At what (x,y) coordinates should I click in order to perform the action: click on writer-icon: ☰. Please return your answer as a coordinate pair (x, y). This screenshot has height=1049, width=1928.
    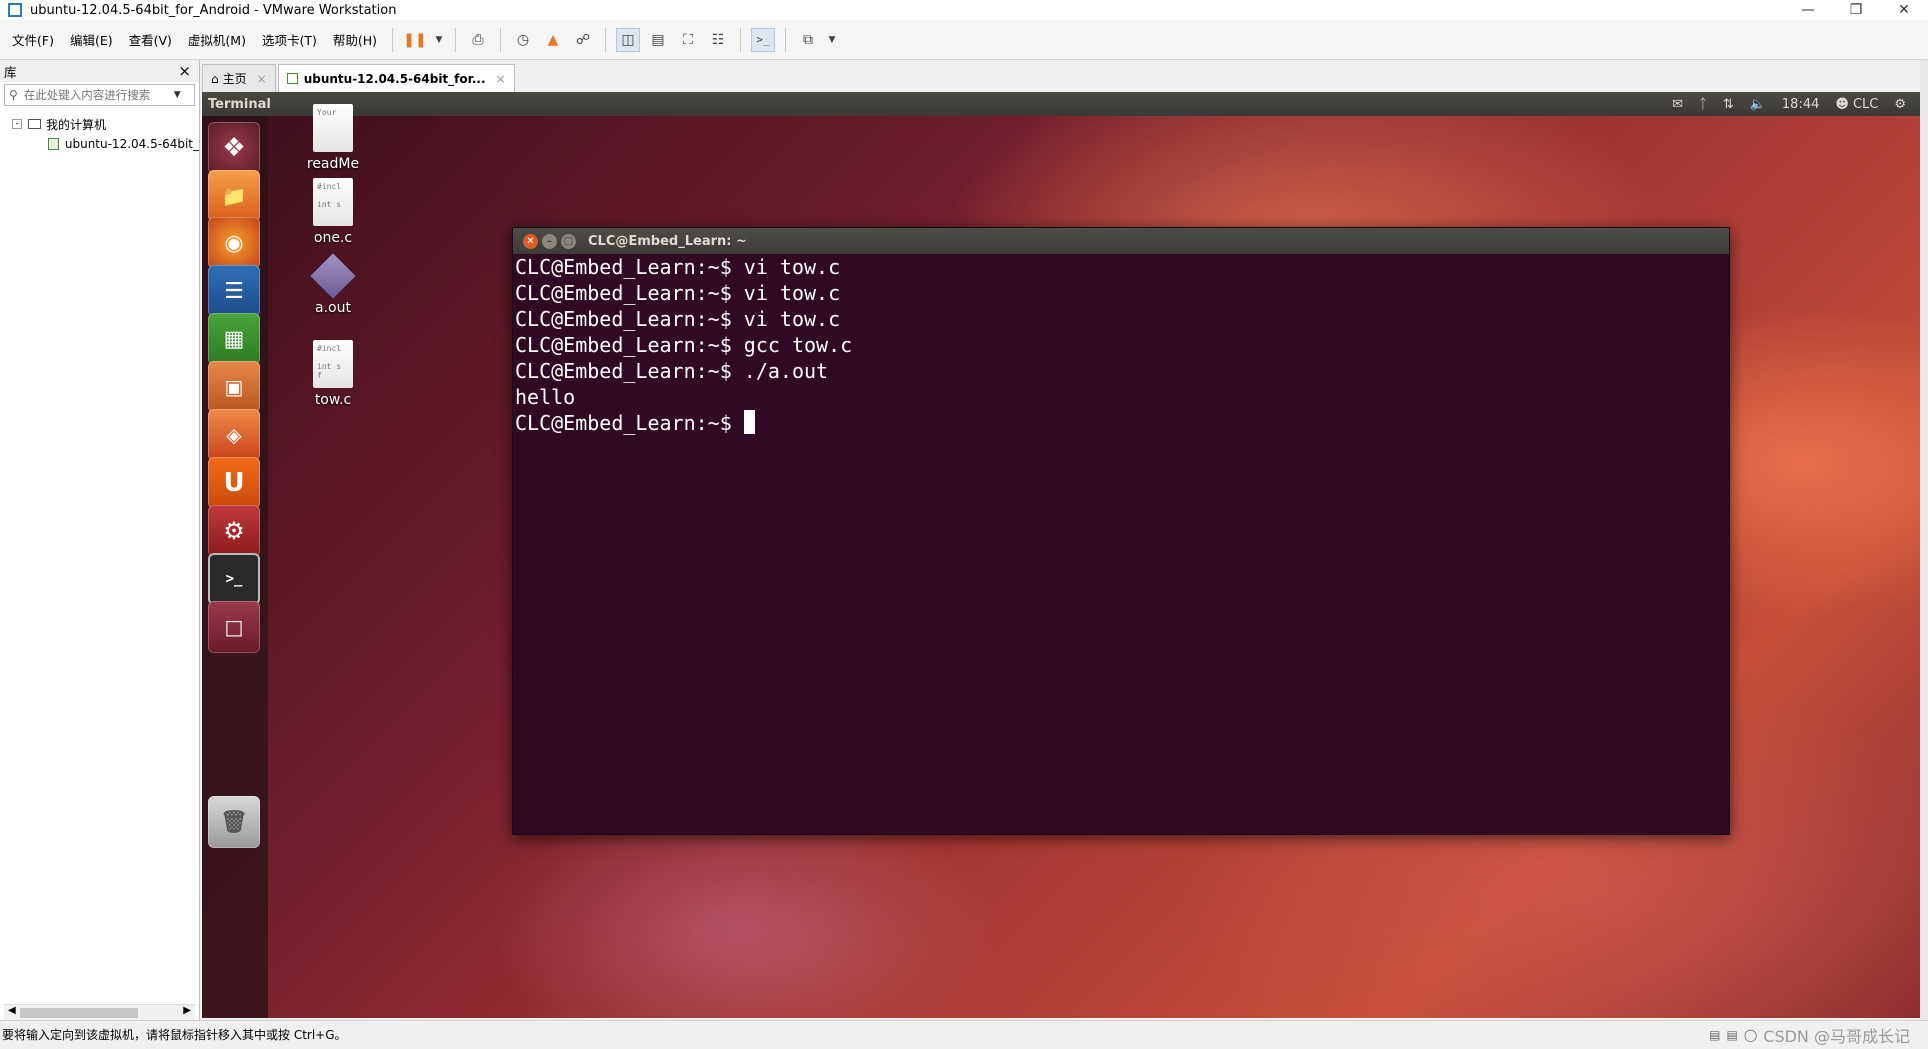
    Looking at the image, I should click on (234, 291).